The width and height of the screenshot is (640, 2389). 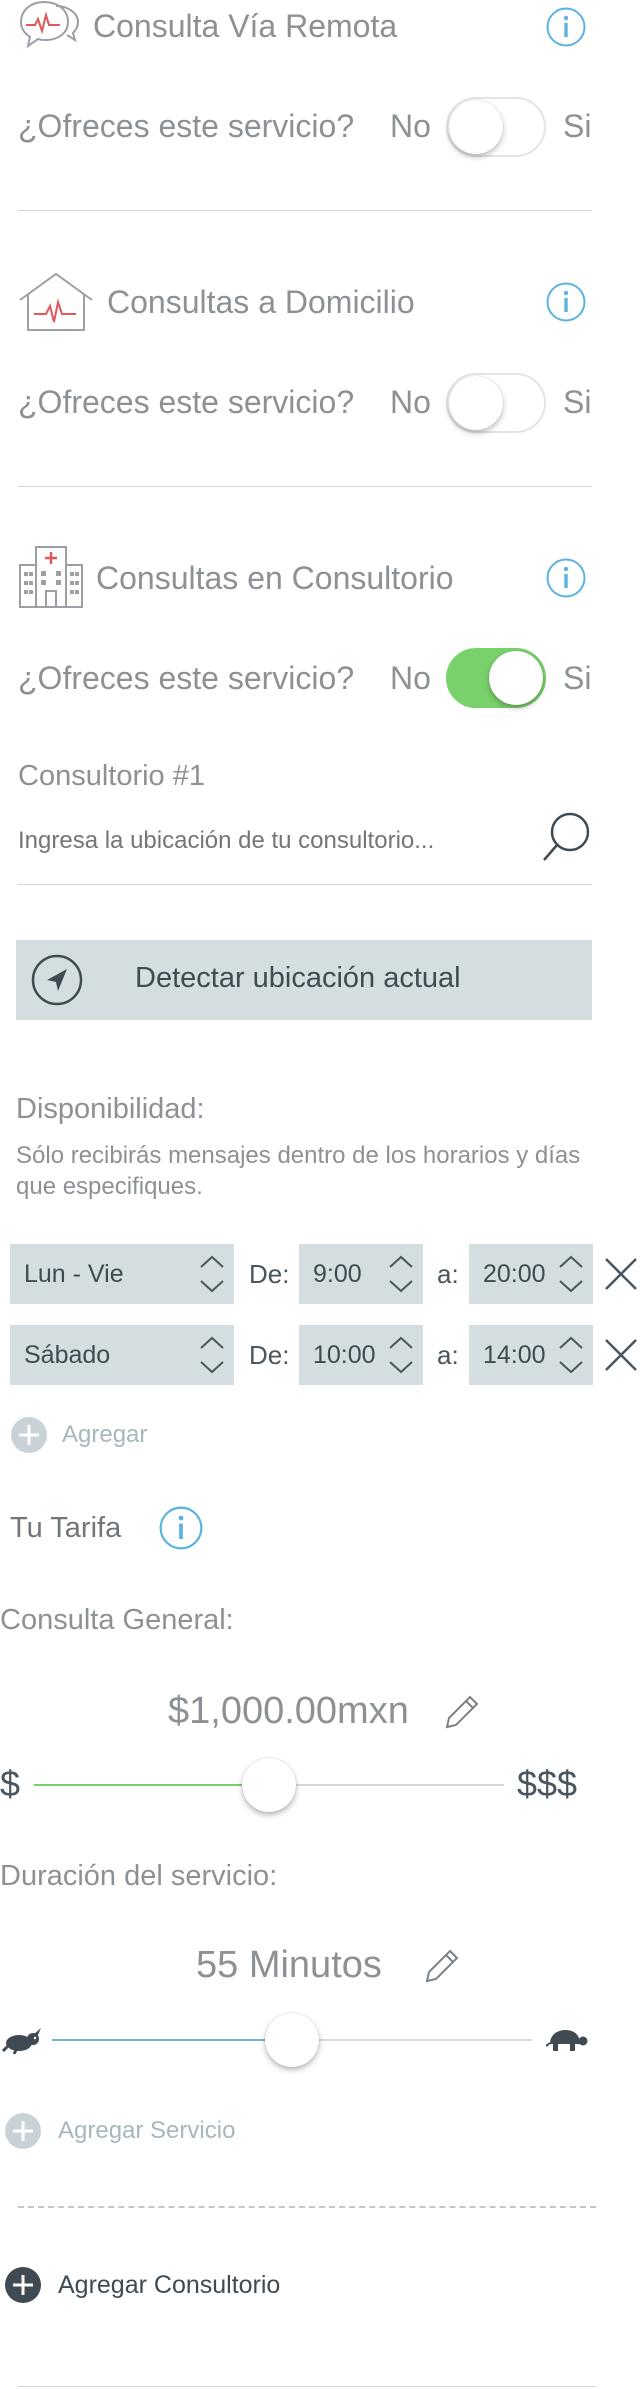 What do you see at coordinates (275, 578) in the screenshot?
I see `office-consult-title: Consultas en Consultorio` at bounding box center [275, 578].